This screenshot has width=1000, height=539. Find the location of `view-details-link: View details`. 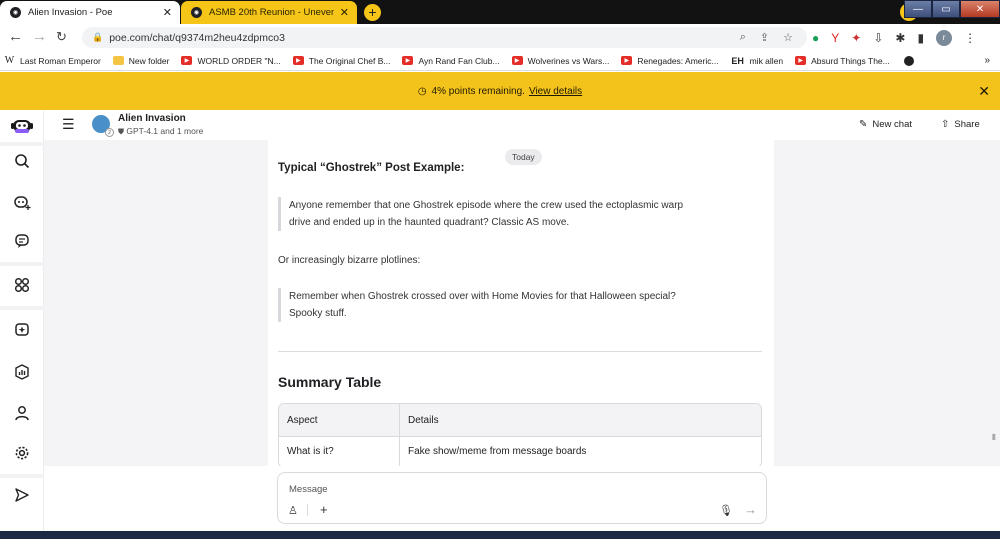

view-details-link: View details is located at coordinates (555, 91).